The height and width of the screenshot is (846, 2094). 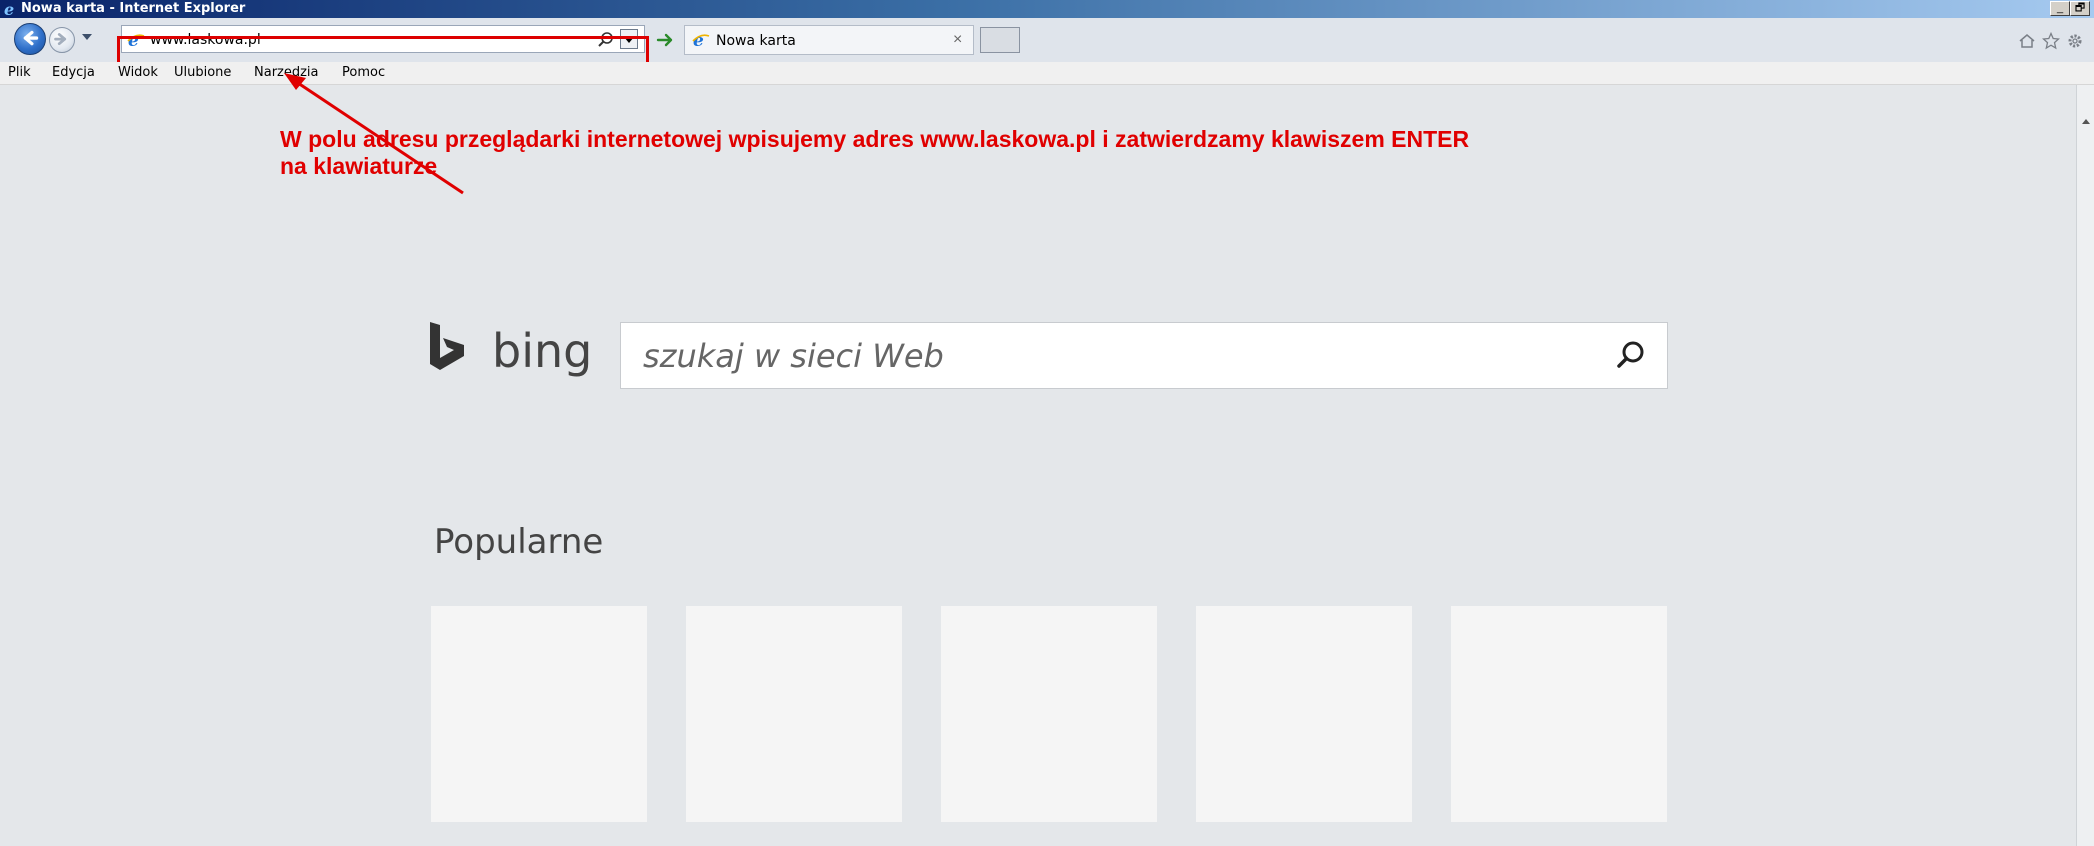 I want to click on gear-icon, so click(x=2075, y=41).